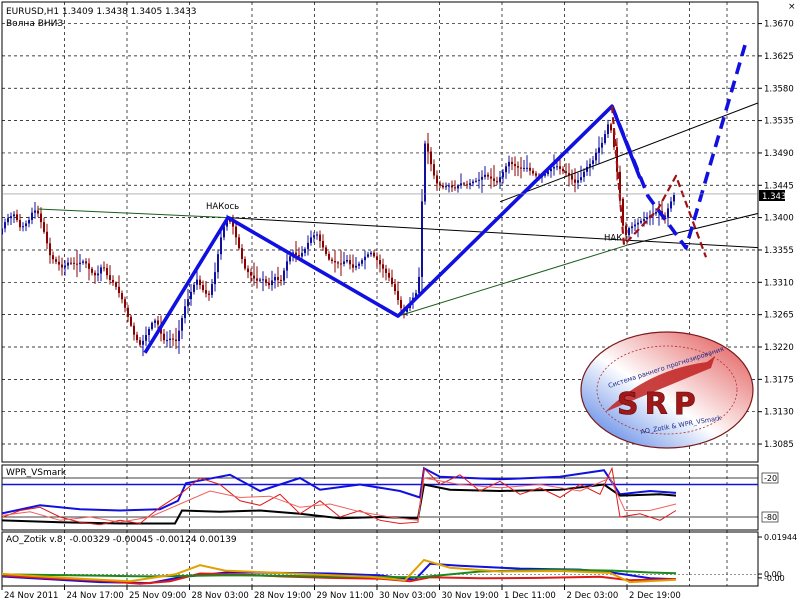  I want to click on x-tick-label: 24 Nov 2011, so click(31, 596).